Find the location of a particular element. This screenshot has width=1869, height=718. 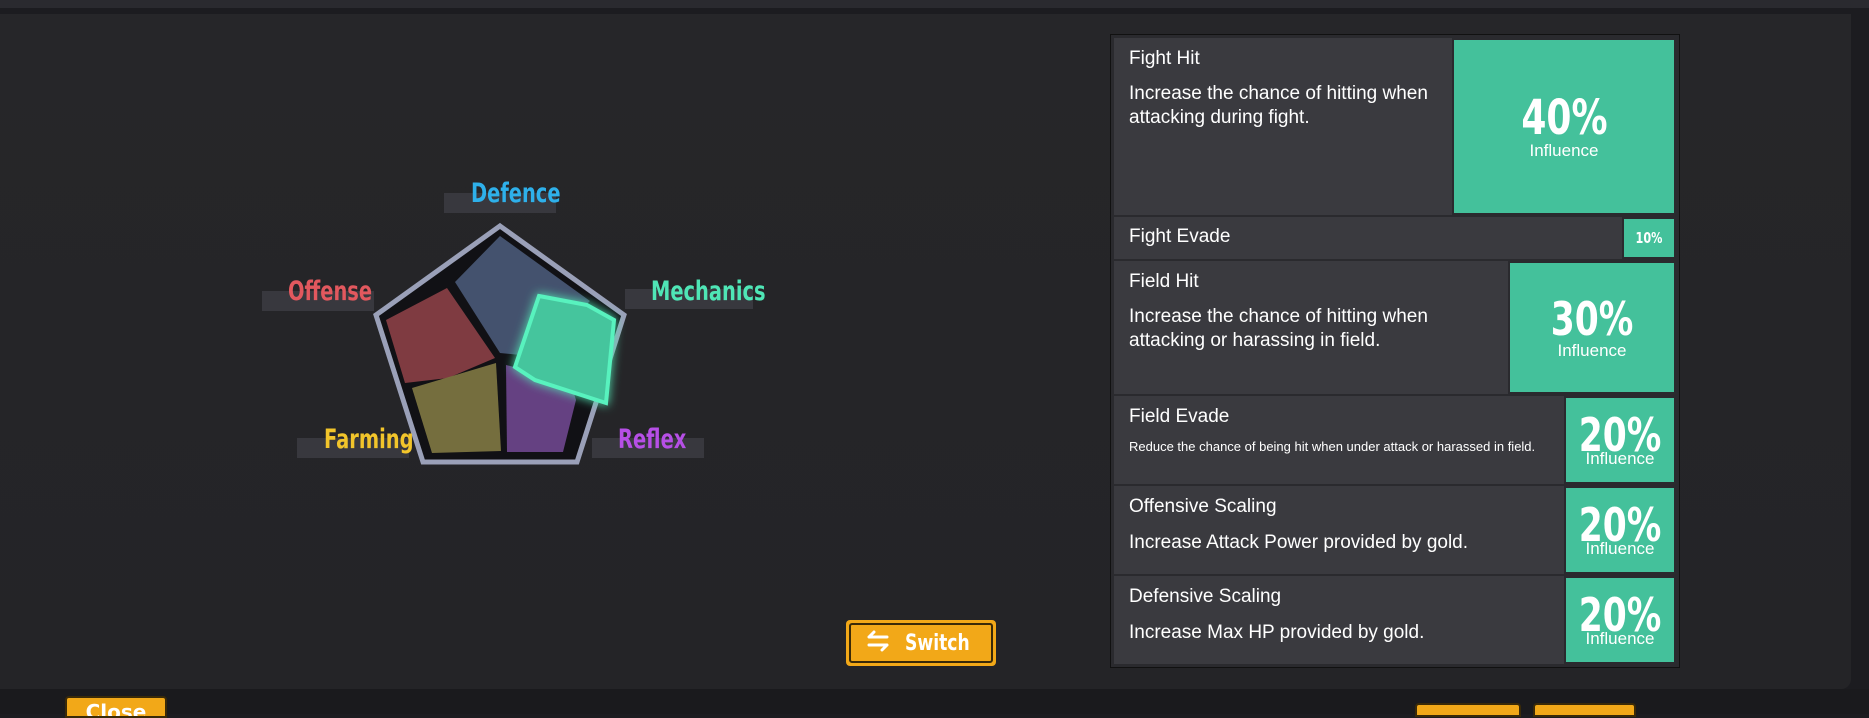

reflex-label: Reflex is located at coordinates (652, 439).